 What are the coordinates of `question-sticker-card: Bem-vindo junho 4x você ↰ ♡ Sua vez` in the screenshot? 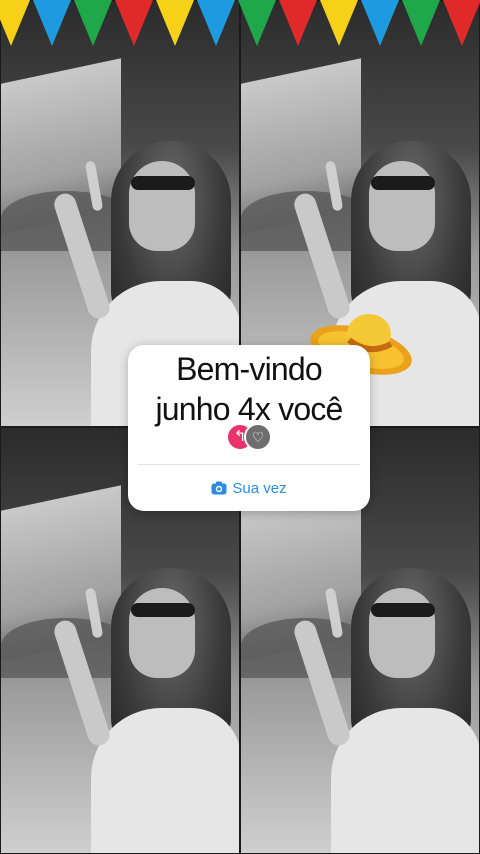 It's located at (249, 428).